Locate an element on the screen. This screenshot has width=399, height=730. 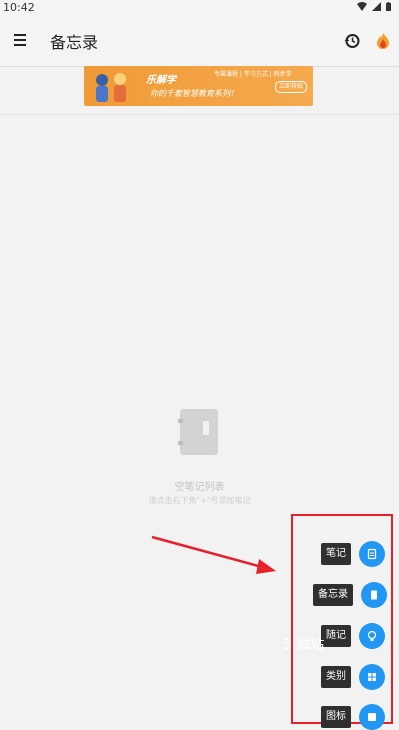
image-icon is located at coordinates (372, 717).